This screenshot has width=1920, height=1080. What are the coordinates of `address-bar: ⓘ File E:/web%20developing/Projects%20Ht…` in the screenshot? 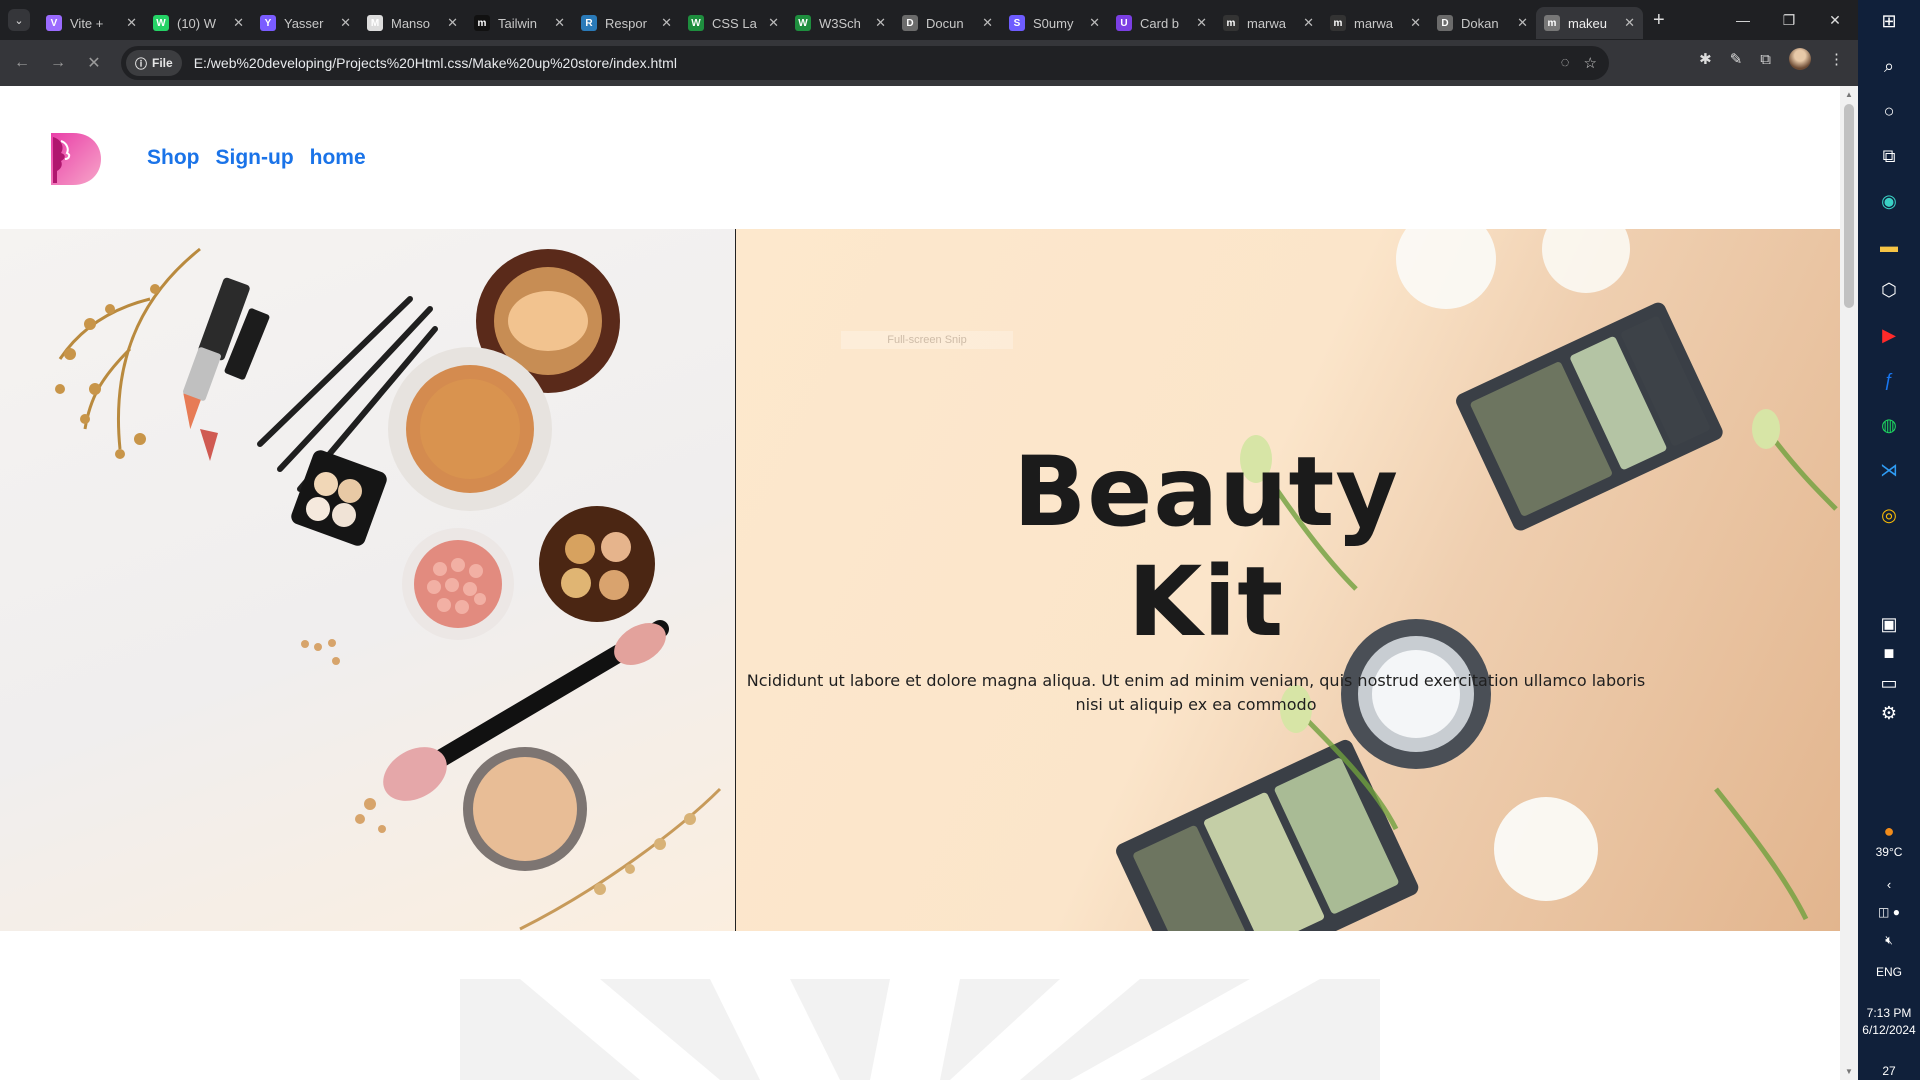 It's located at (865, 63).